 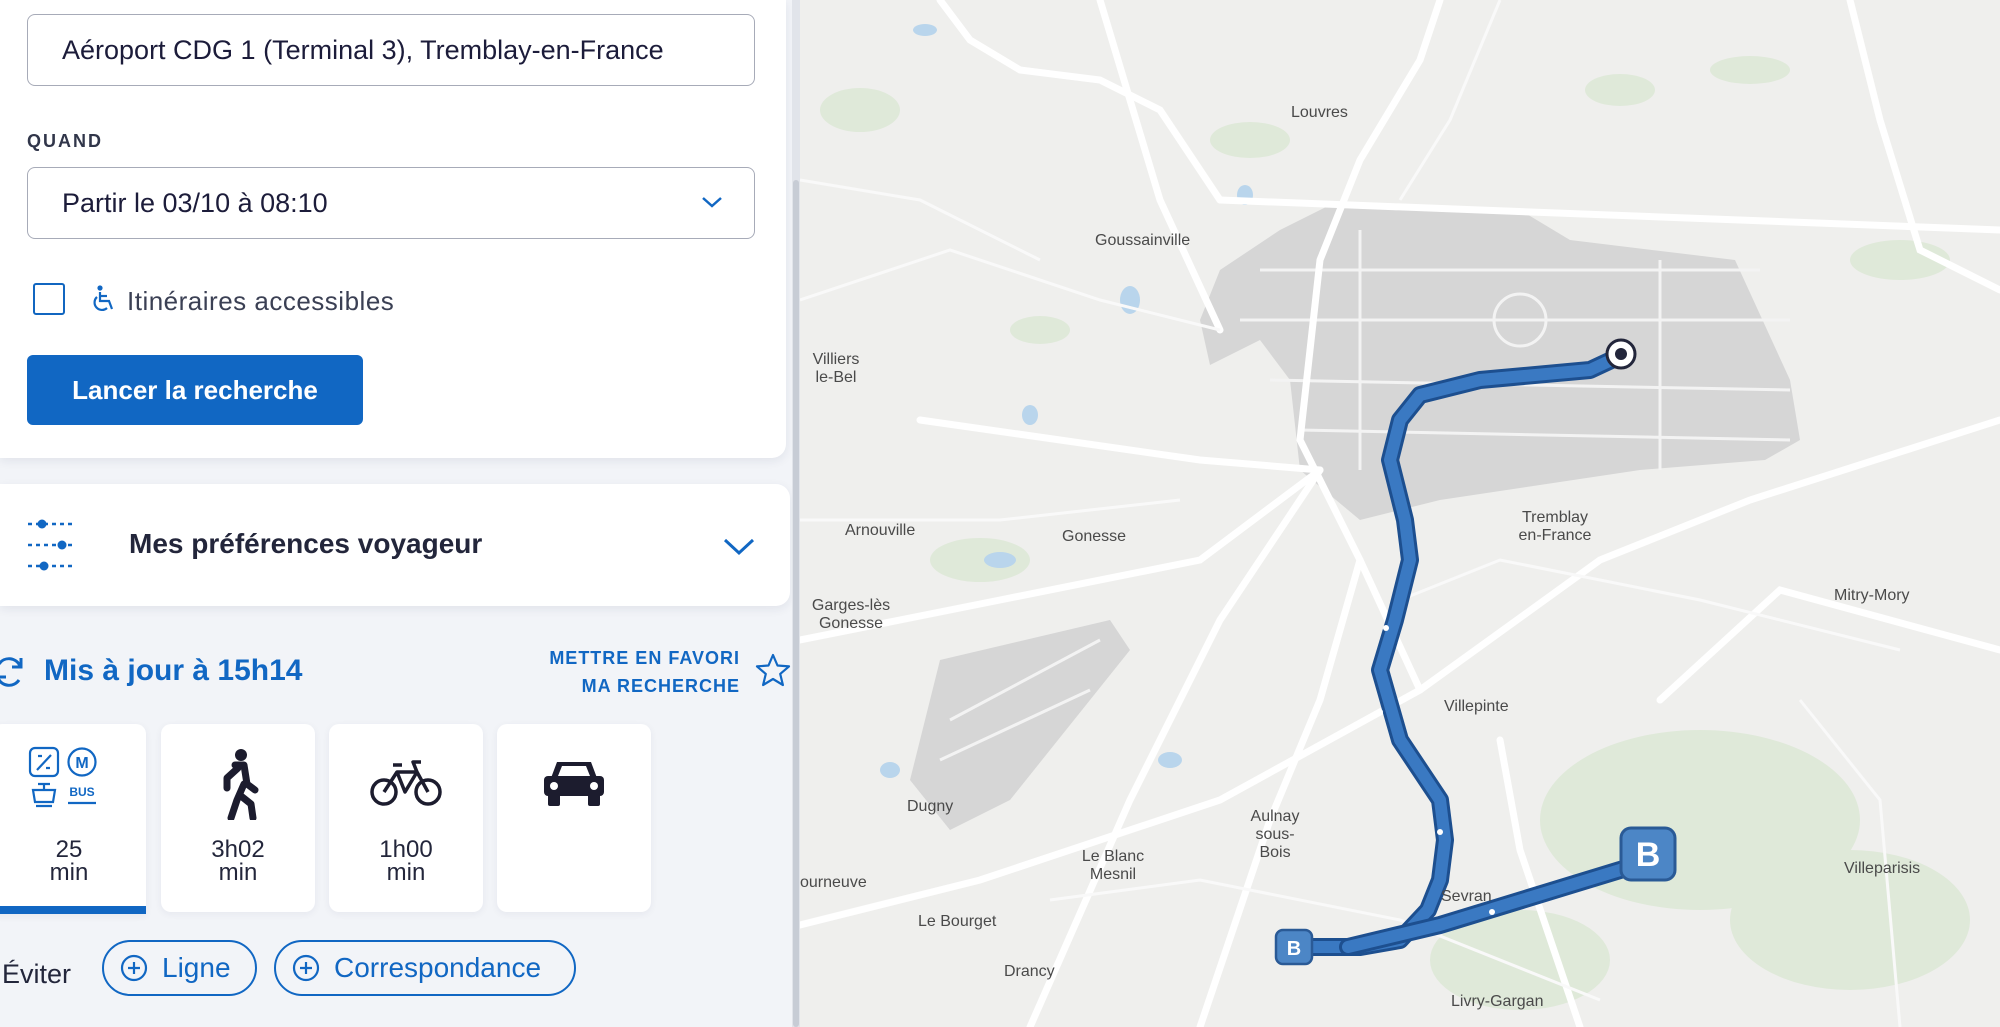 I want to click on place-label: ourneuve, so click(x=833, y=882).